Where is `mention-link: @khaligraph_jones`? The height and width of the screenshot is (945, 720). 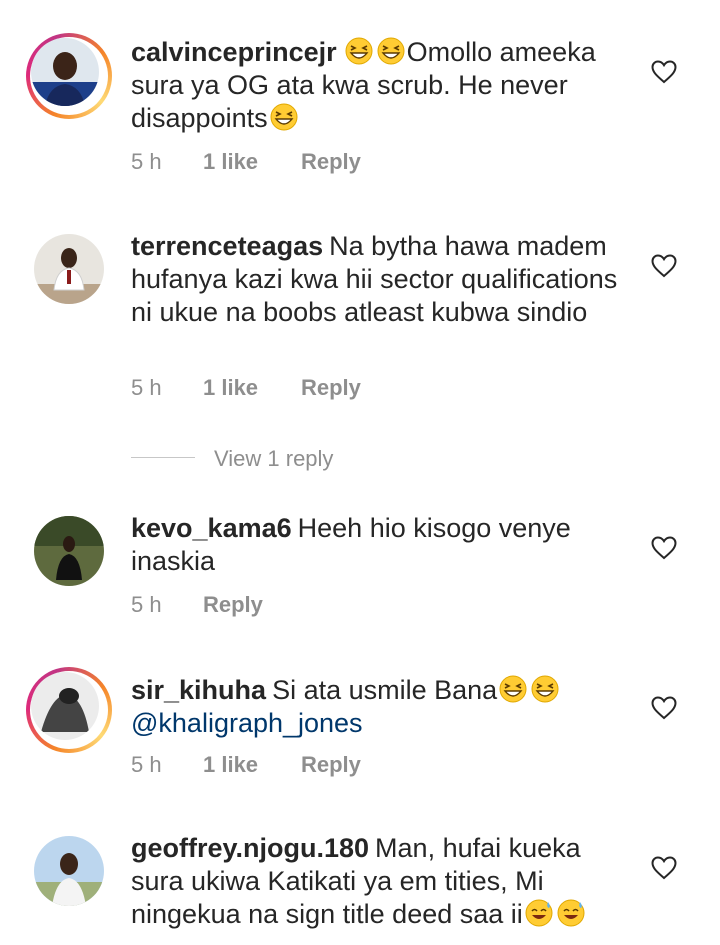 mention-link: @khaligraph_jones is located at coordinates (247, 723).